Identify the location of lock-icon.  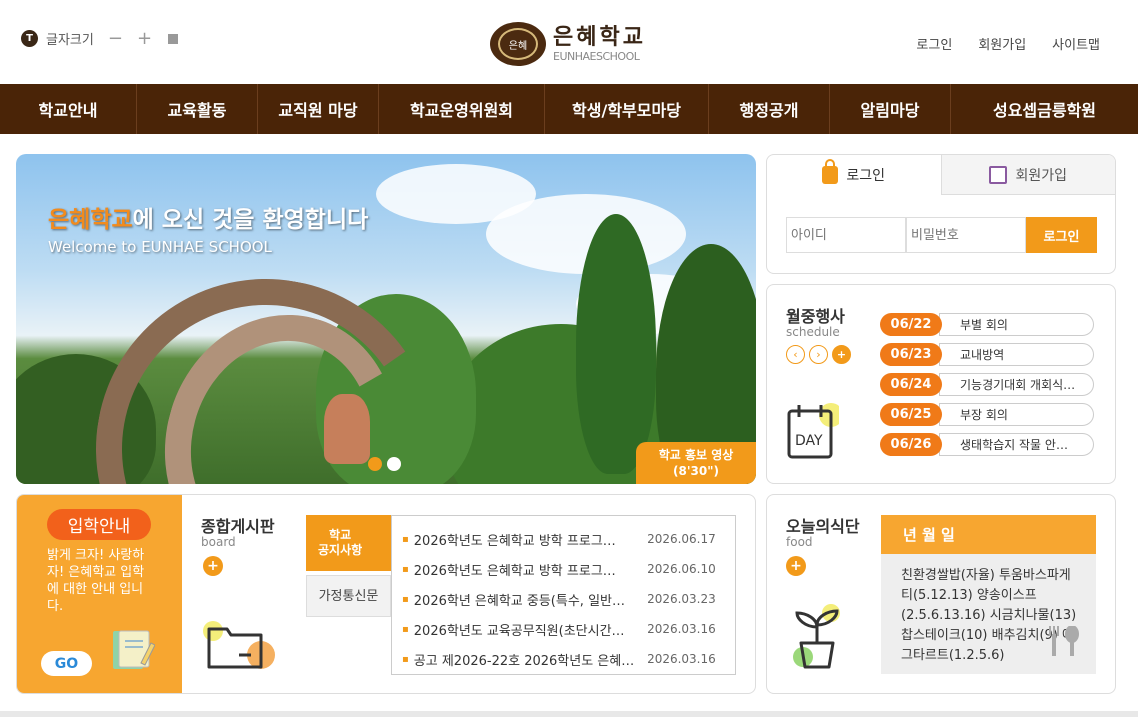
(830, 171).